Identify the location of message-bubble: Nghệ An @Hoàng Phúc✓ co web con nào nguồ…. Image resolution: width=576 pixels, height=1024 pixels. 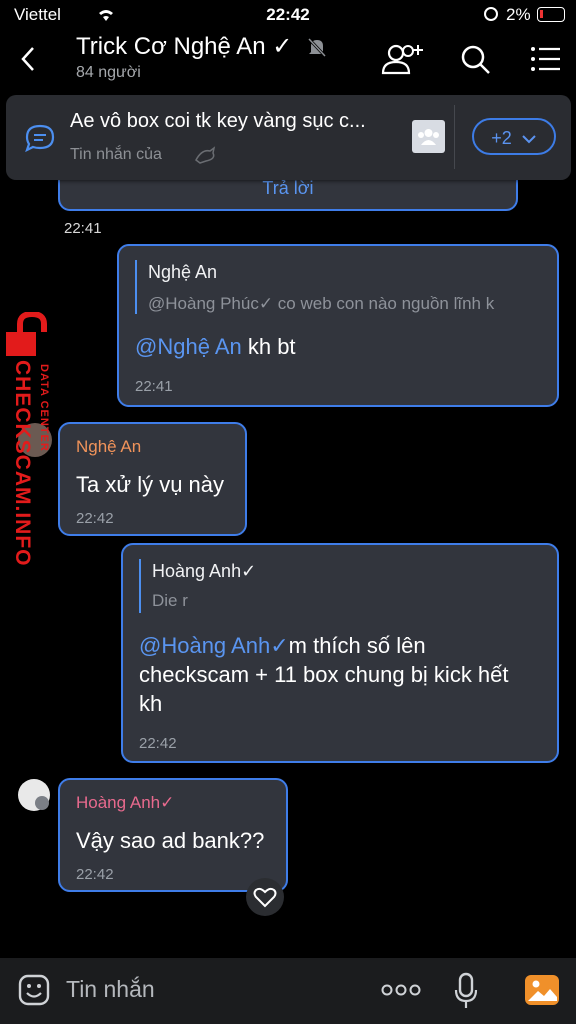
(338, 325).